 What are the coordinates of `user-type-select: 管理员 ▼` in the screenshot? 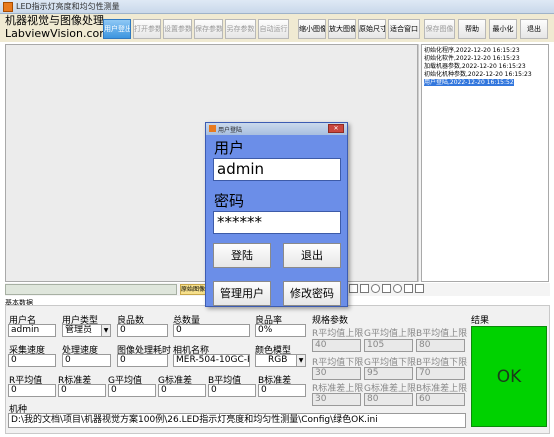 It's located at (86, 330).